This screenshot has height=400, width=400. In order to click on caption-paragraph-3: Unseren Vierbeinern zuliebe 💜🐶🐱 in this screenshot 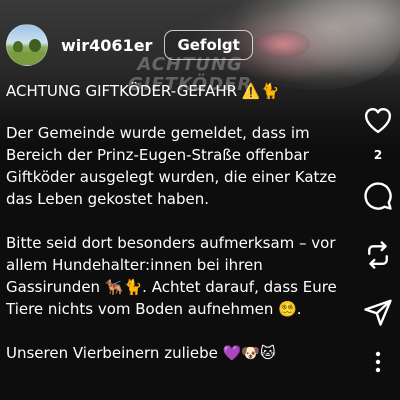, I will do `click(141, 353)`.